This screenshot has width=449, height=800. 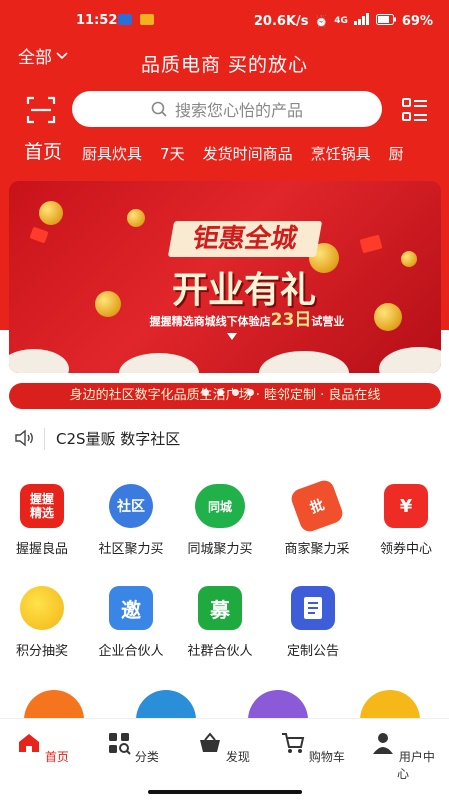 What do you see at coordinates (112, 153) in the screenshot?
I see `tab-kitchenware: 厨具炊具` at bounding box center [112, 153].